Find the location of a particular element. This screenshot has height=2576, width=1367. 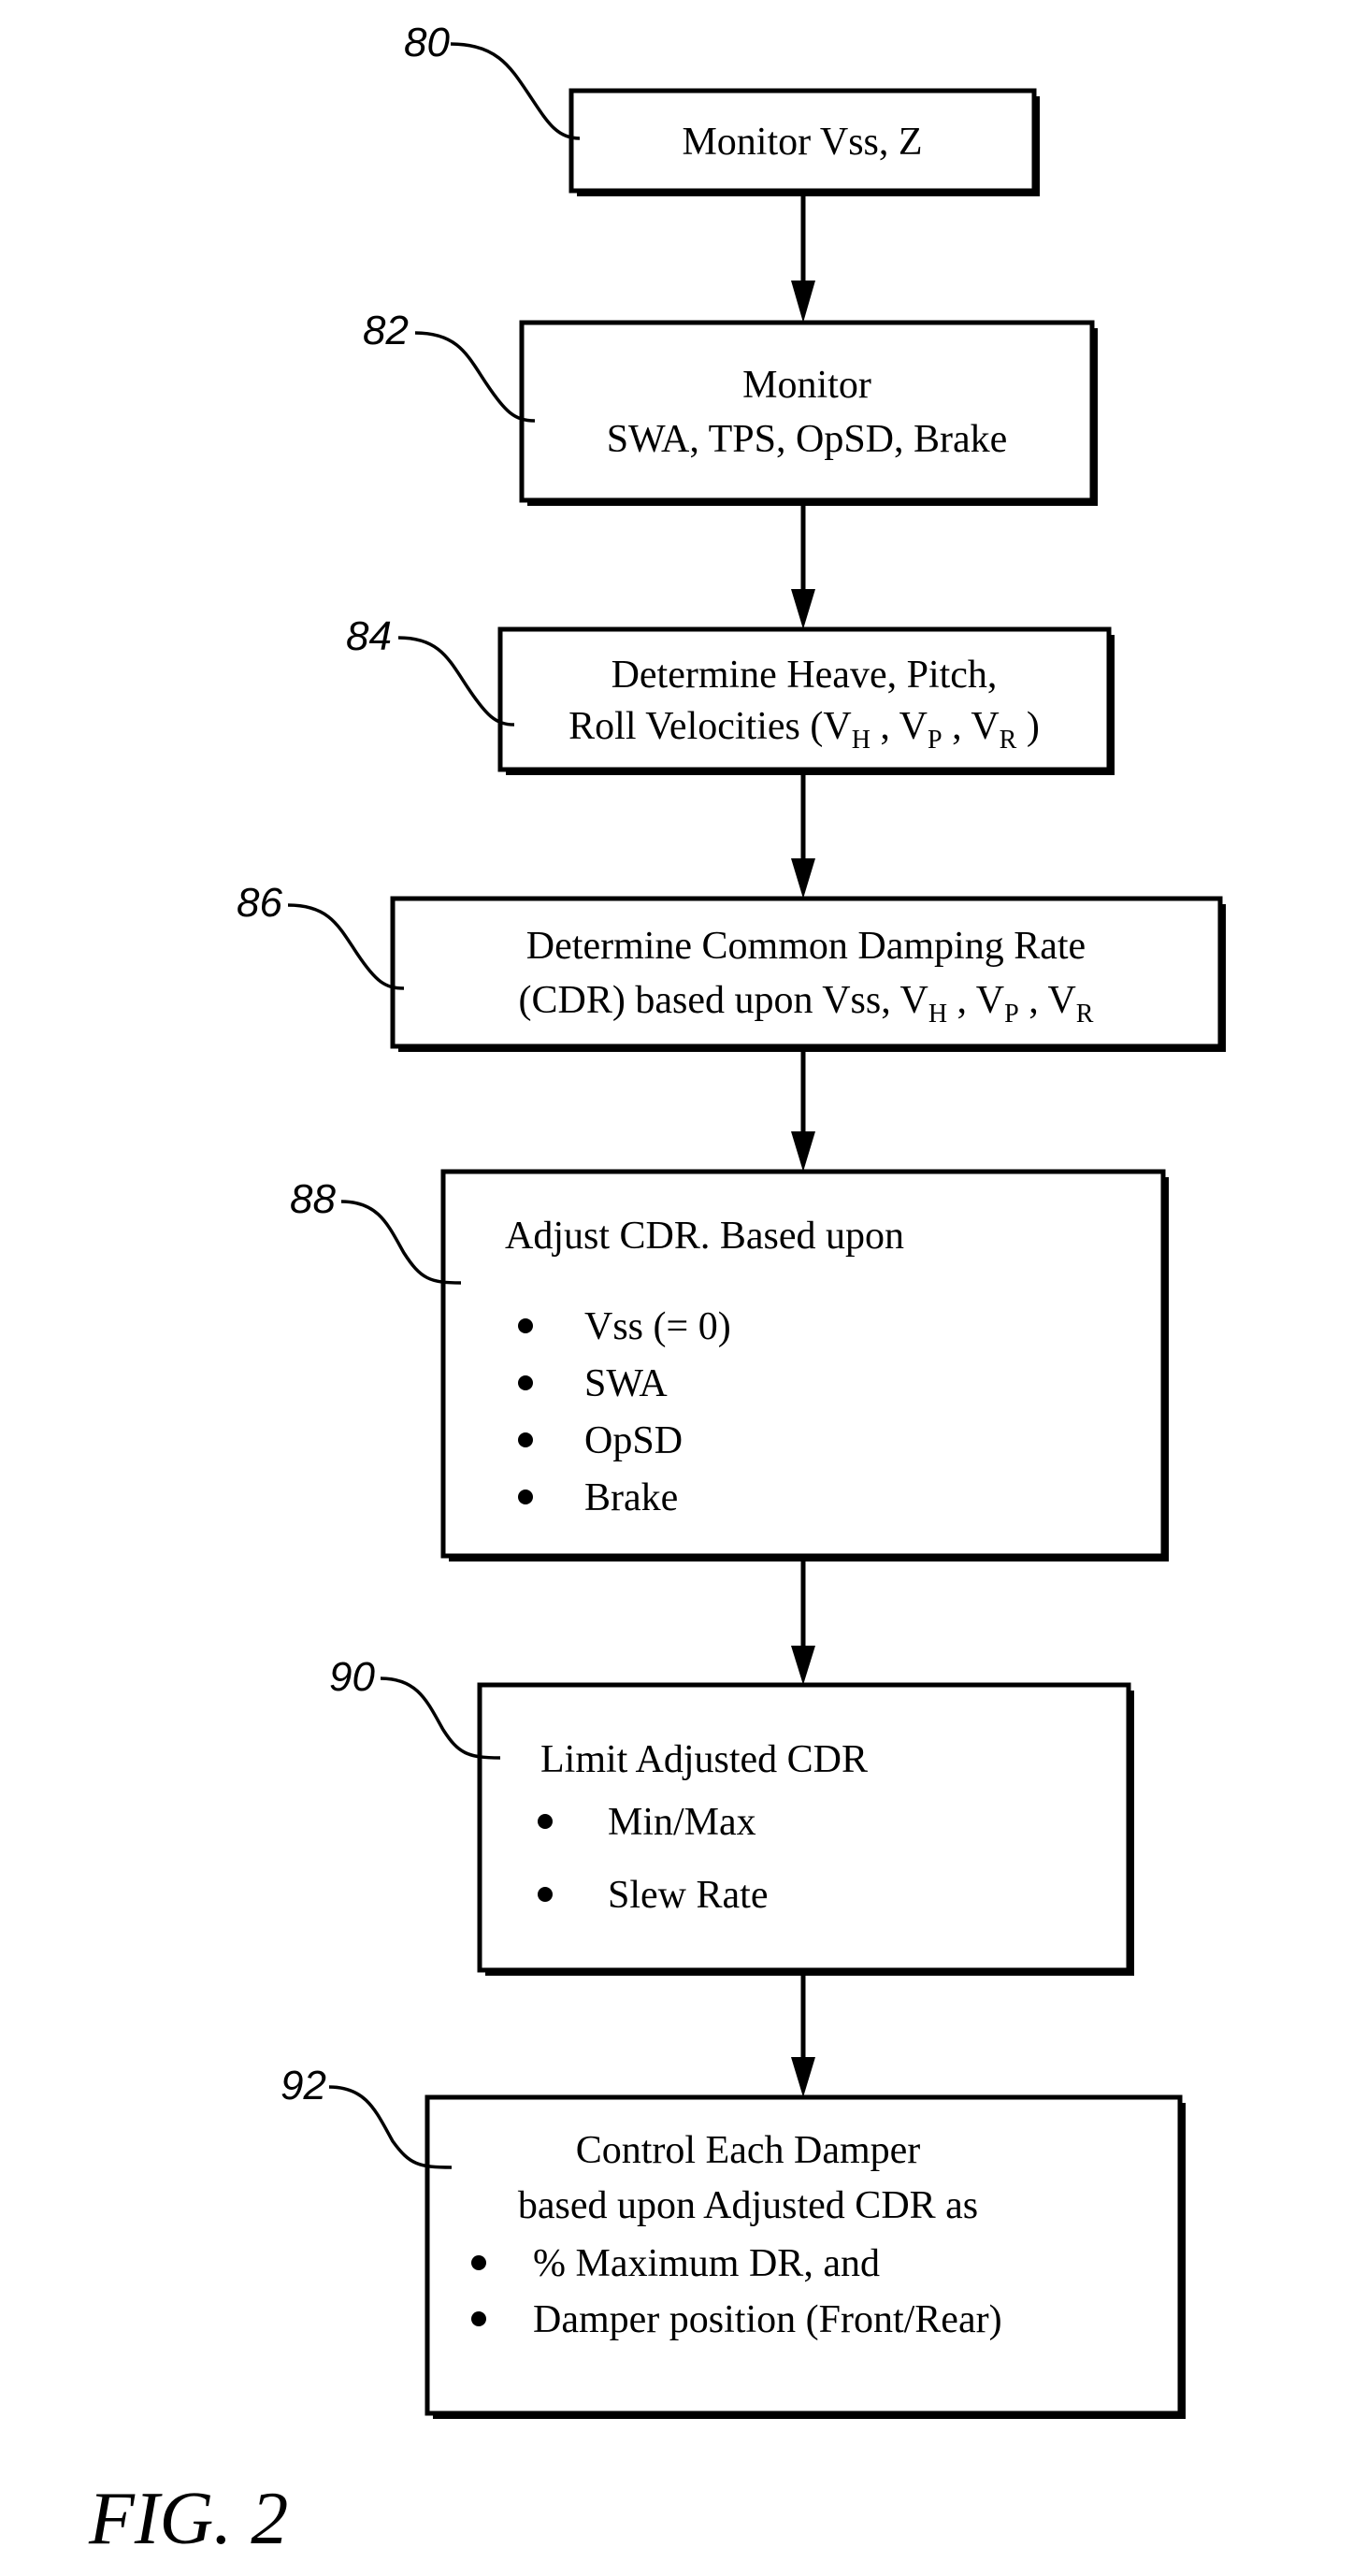

reference-numeral: 82 is located at coordinates (386, 330).